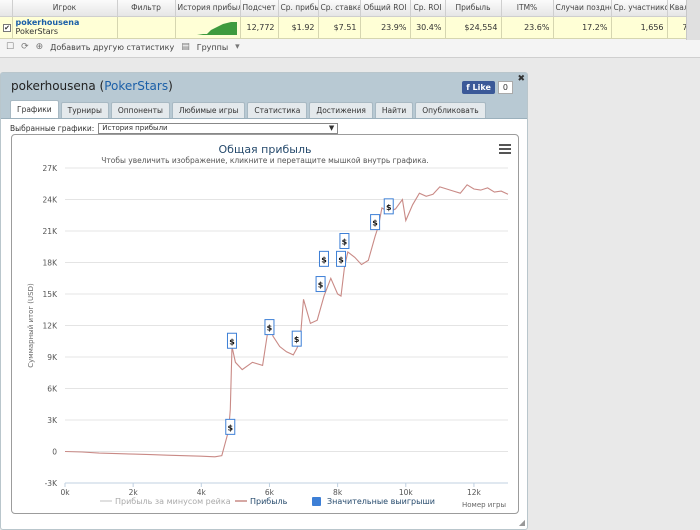 This screenshot has height=530, width=700. I want to click on x-tick-label: 4k, so click(202, 492).